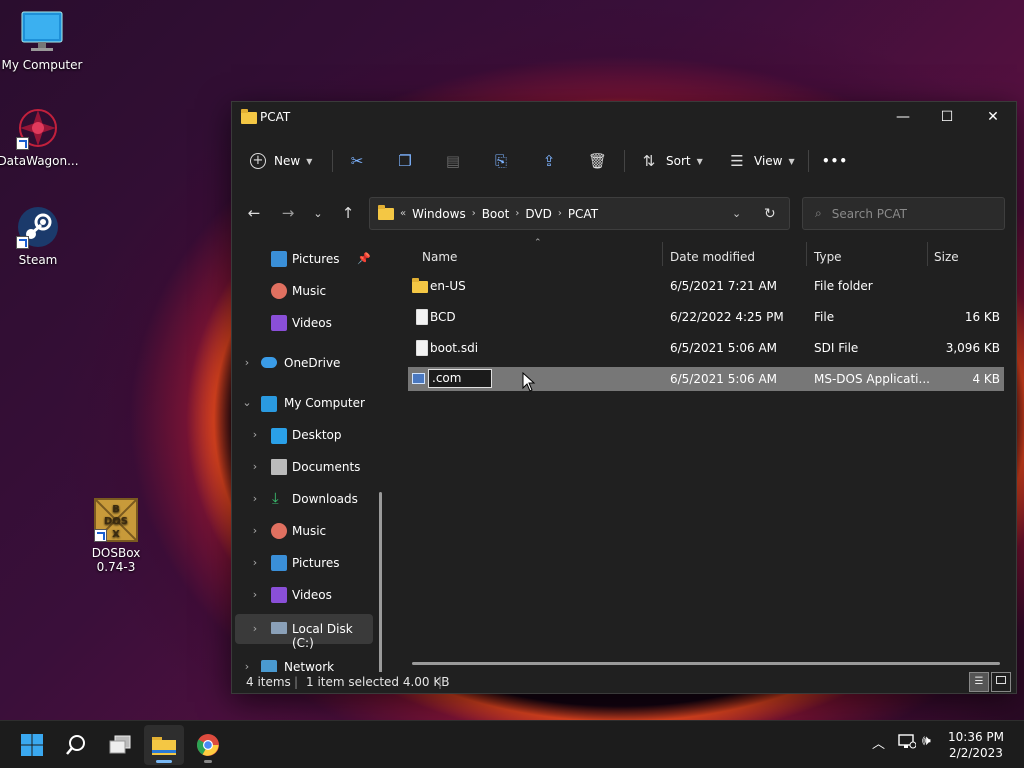  What do you see at coordinates (258, 161) in the screenshot?
I see `plus-circle-icon: +` at bounding box center [258, 161].